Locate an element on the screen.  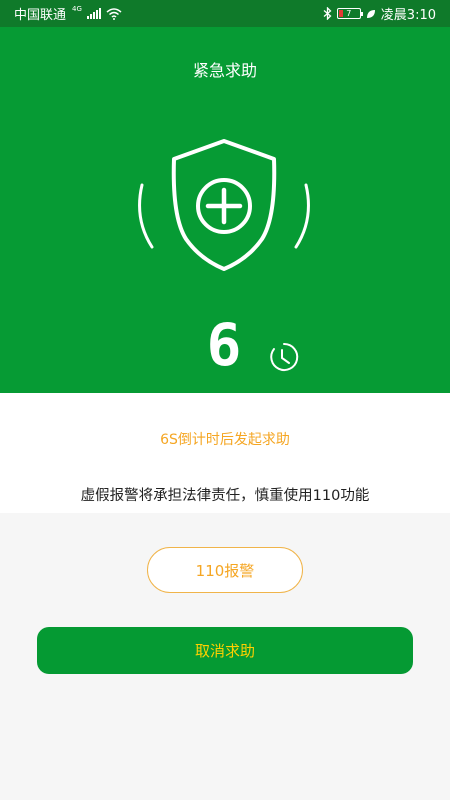
call-police-button: 110报警 is located at coordinates (225, 570).